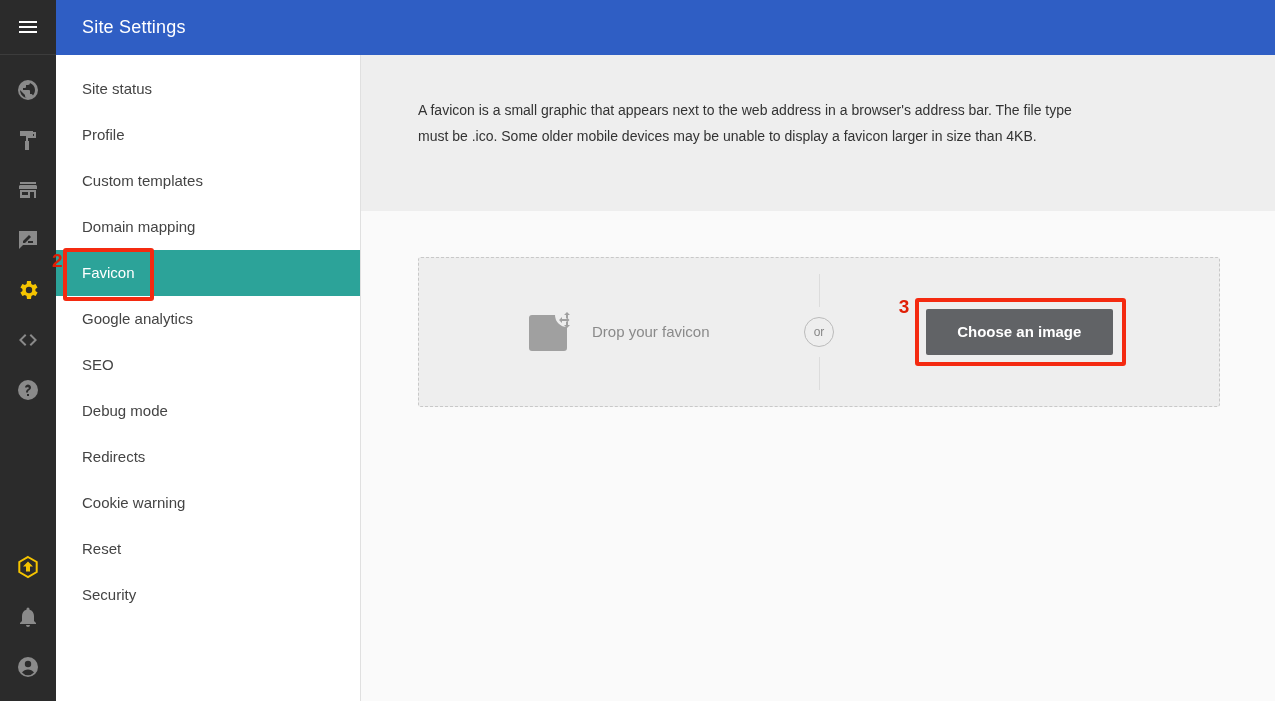  Describe the element at coordinates (904, 306) in the screenshot. I see `step-number: 3` at that location.